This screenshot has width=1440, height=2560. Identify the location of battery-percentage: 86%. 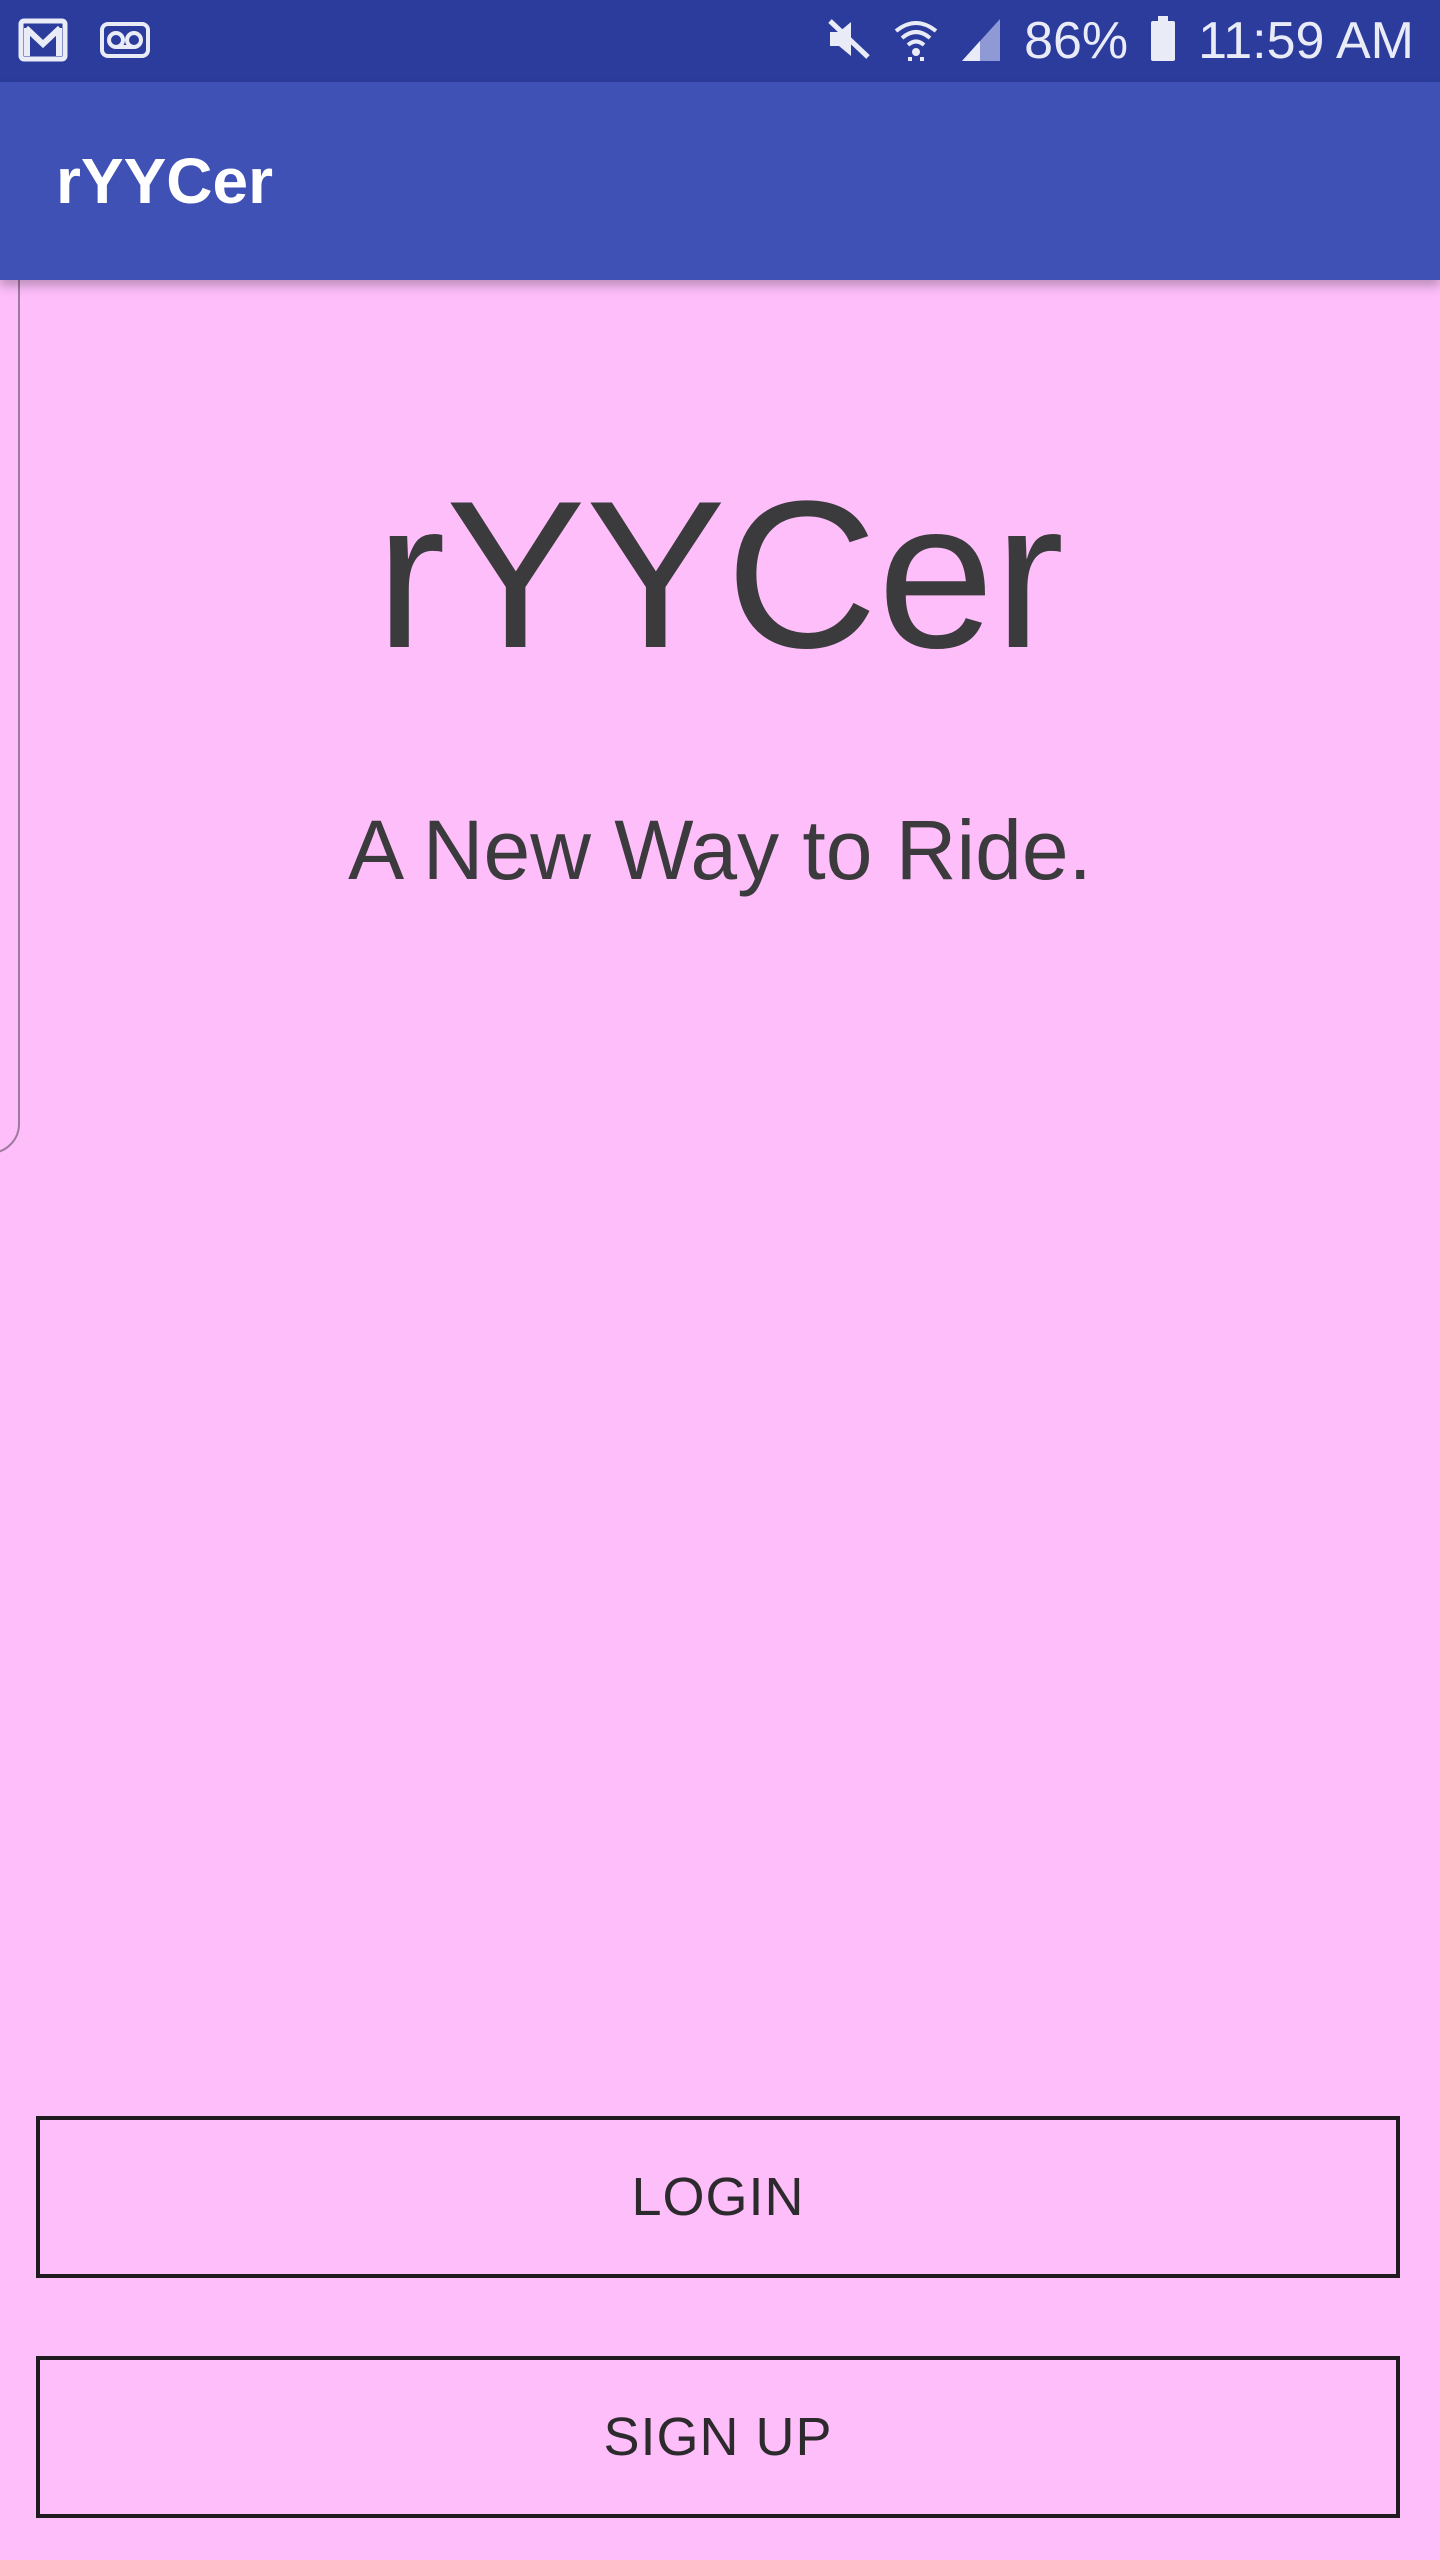
(1076, 41).